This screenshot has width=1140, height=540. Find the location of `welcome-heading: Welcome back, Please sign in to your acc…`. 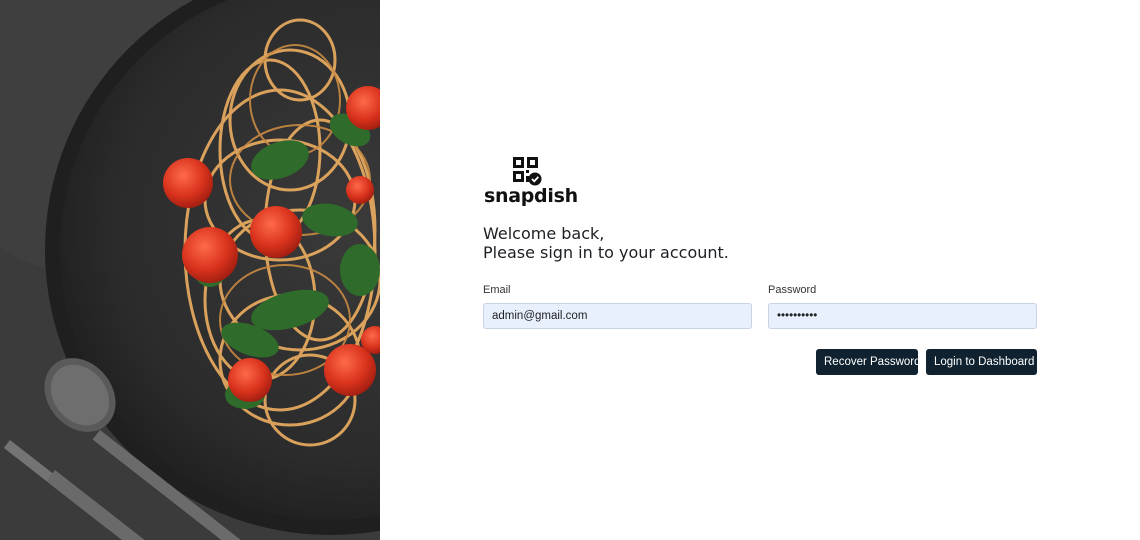

welcome-heading: Welcome back, Please sign in to your acc… is located at coordinates (606, 243).